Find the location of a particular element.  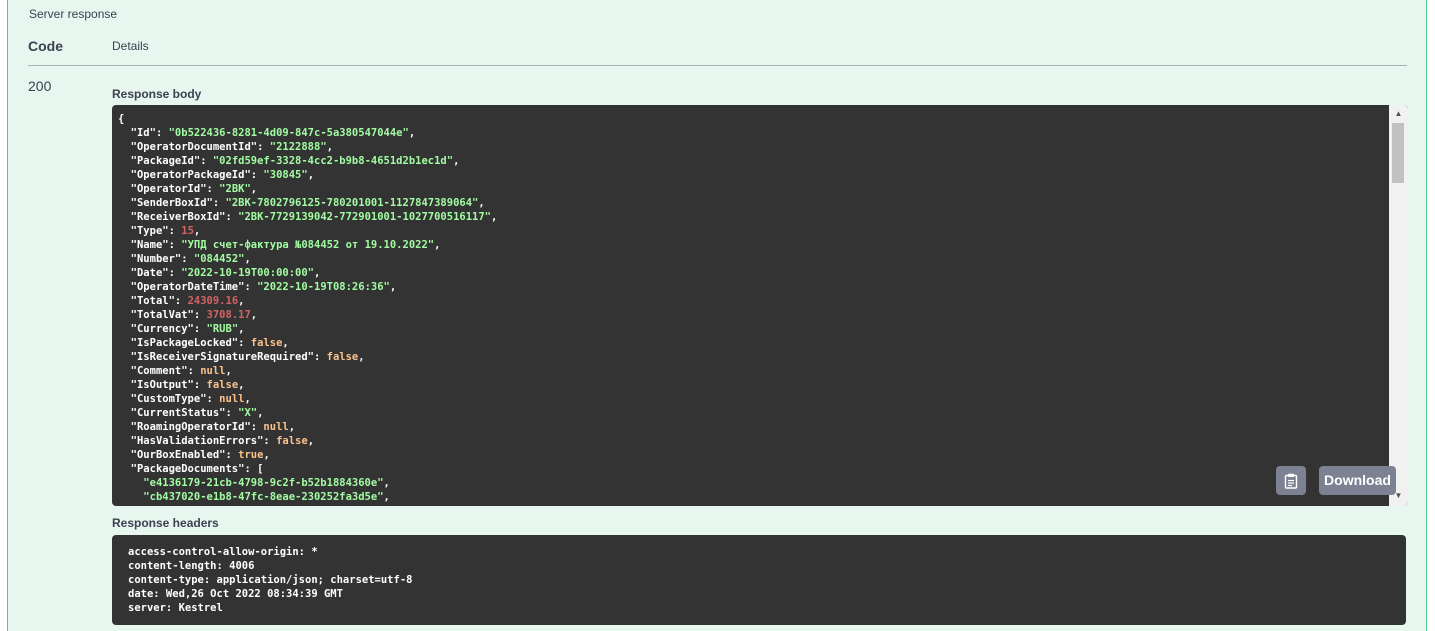

json-token: true is located at coordinates (251, 455).